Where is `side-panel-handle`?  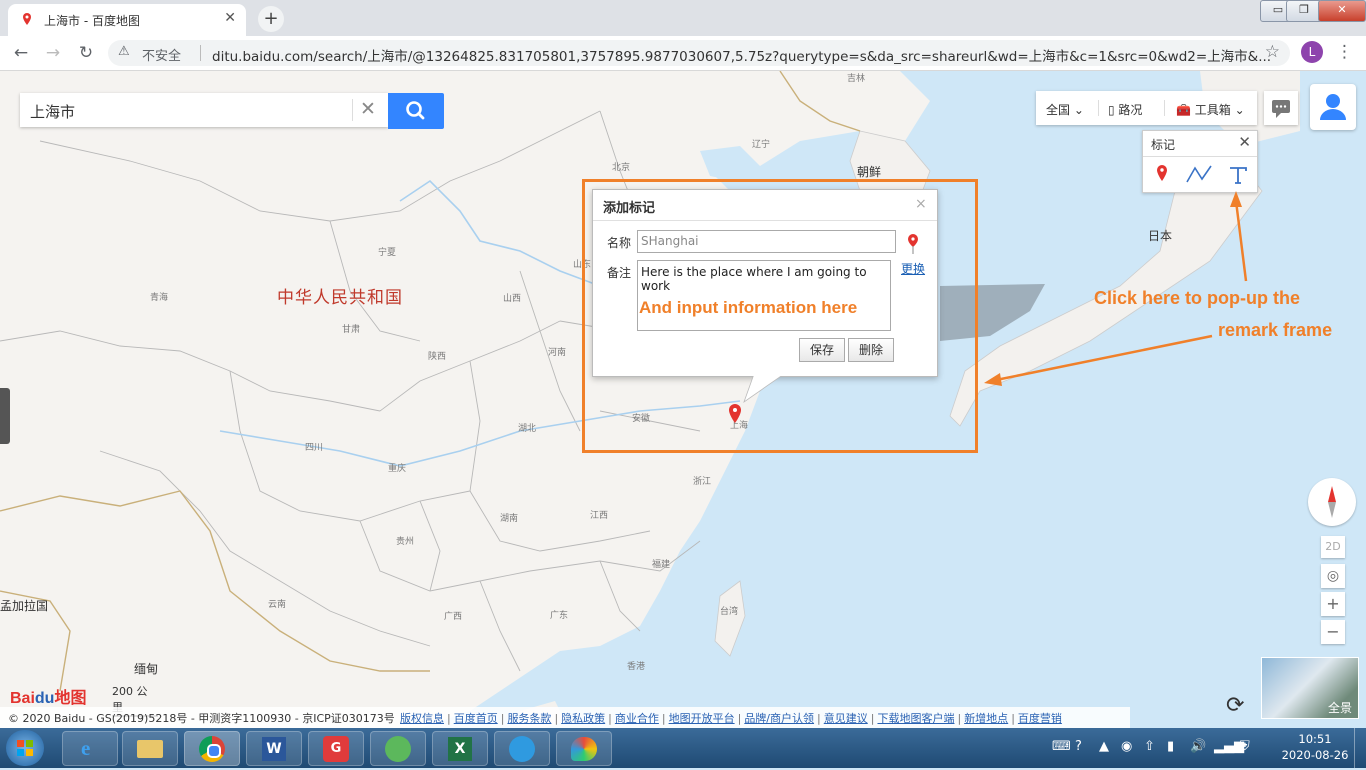
side-panel-handle is located at coordinates (5, 416).